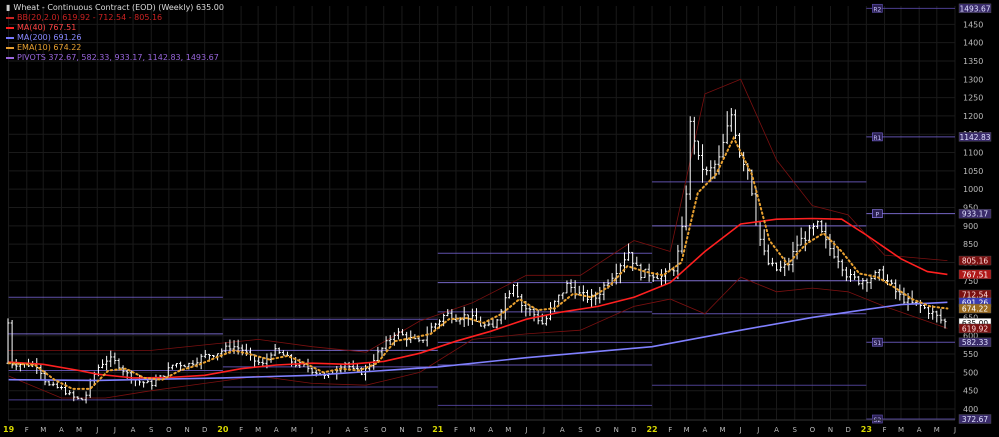  I want to click on value-label: 674.22, so click(975, 309).